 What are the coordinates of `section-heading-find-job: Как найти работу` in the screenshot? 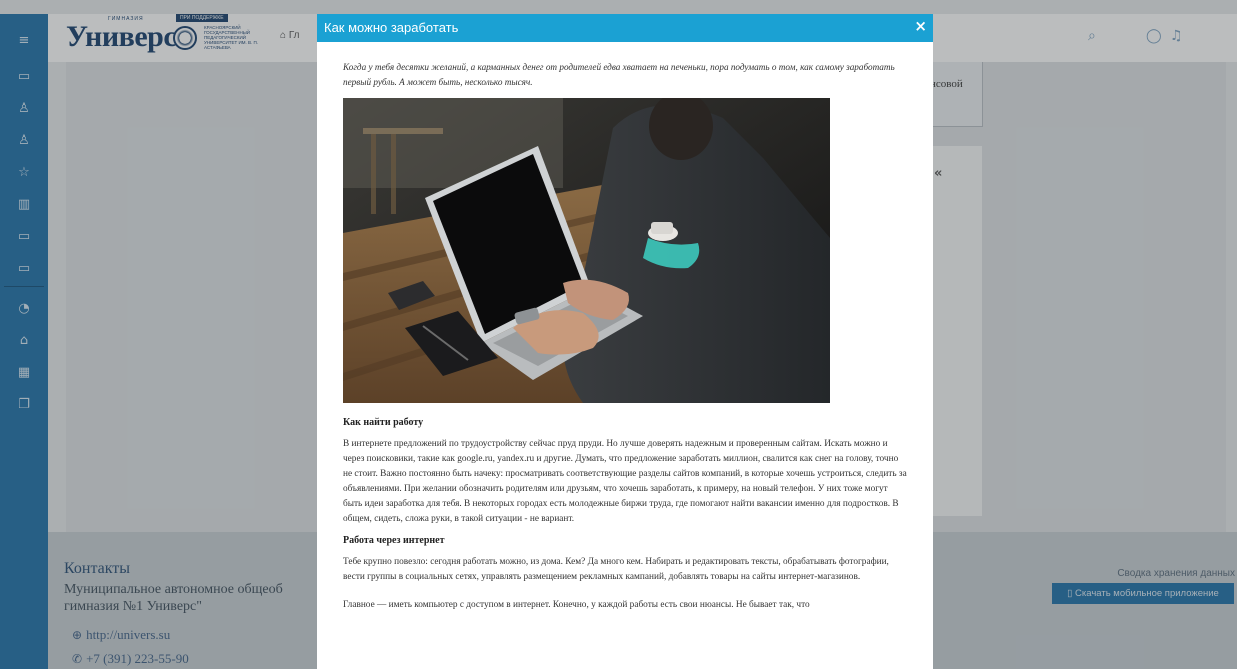 It's located at (383, 422).